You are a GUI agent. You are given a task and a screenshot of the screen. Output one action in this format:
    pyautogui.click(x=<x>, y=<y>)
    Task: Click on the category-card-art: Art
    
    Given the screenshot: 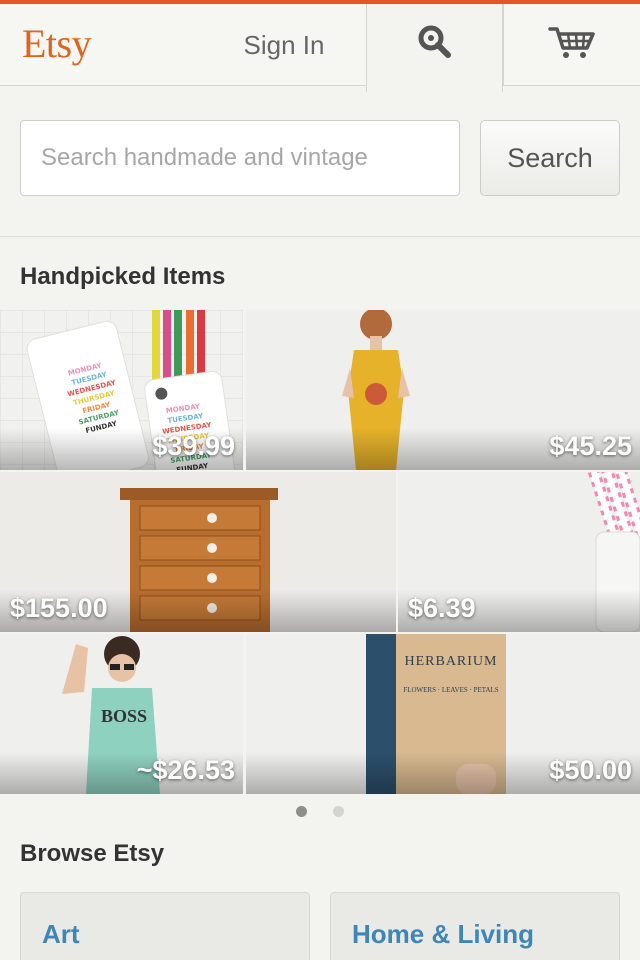 What is the action you would take?
    pyautogui.click(x=165, y=926)
    